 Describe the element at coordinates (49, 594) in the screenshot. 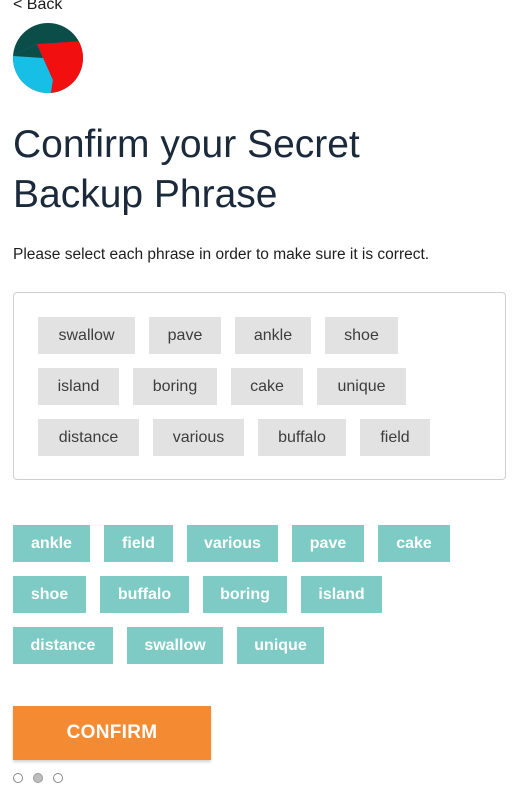

I see `word-bank-chip: shoe` at that location.